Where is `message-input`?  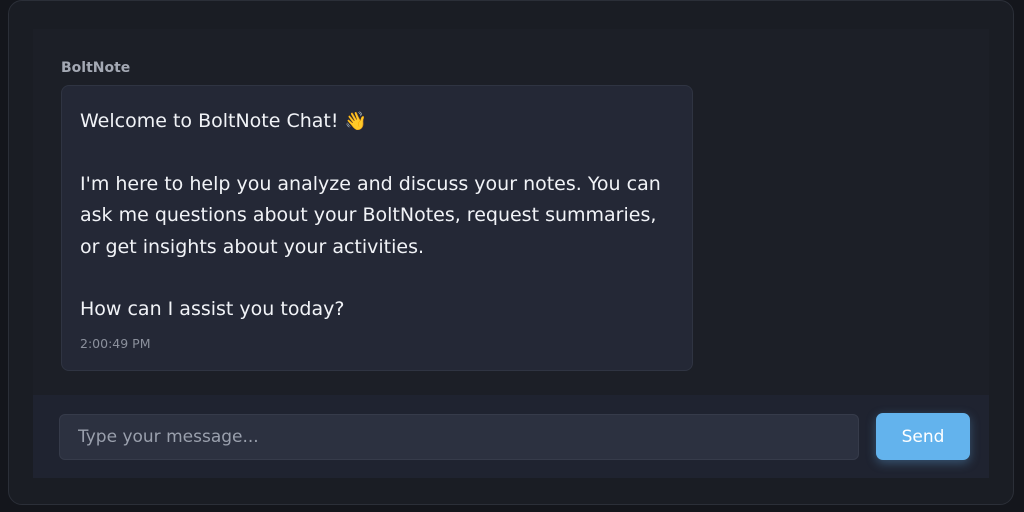
message-input is located at coordinates (459, 437).